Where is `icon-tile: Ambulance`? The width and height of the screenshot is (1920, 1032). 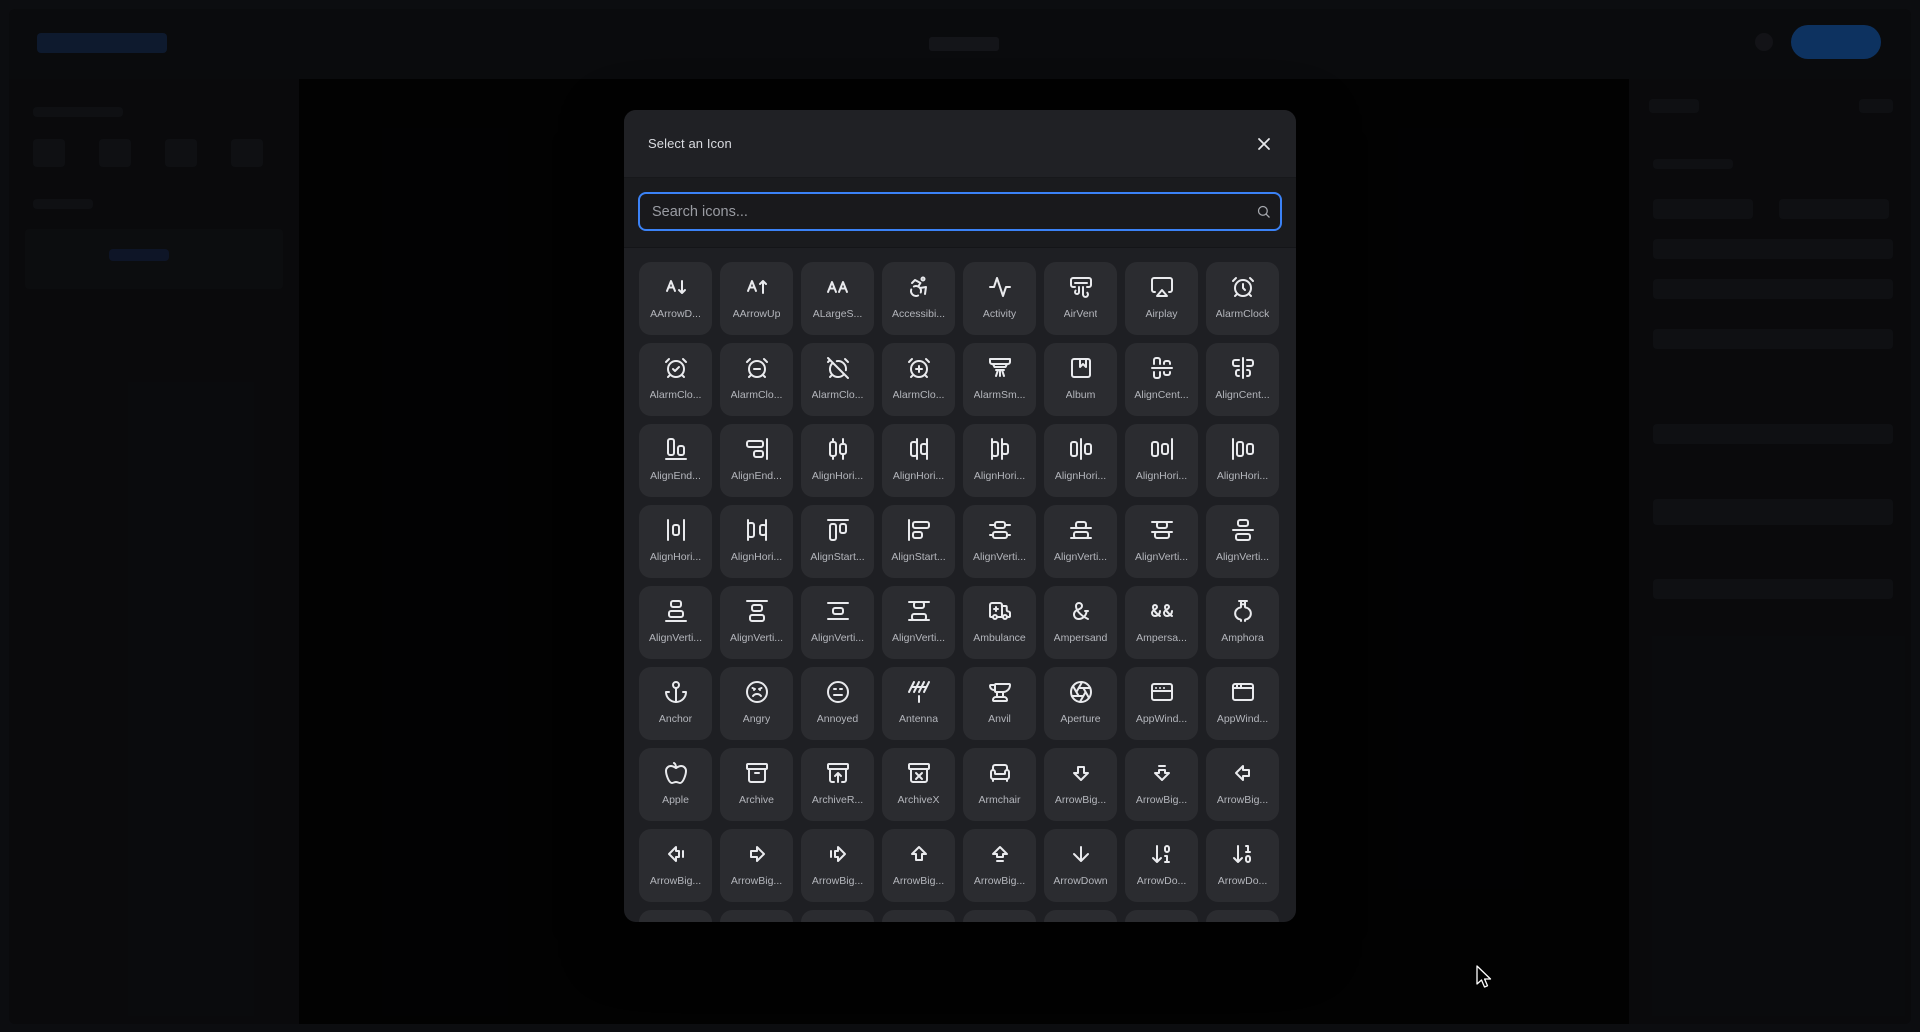 icon-tile: Ambulance is located at coordinates (999, 622).